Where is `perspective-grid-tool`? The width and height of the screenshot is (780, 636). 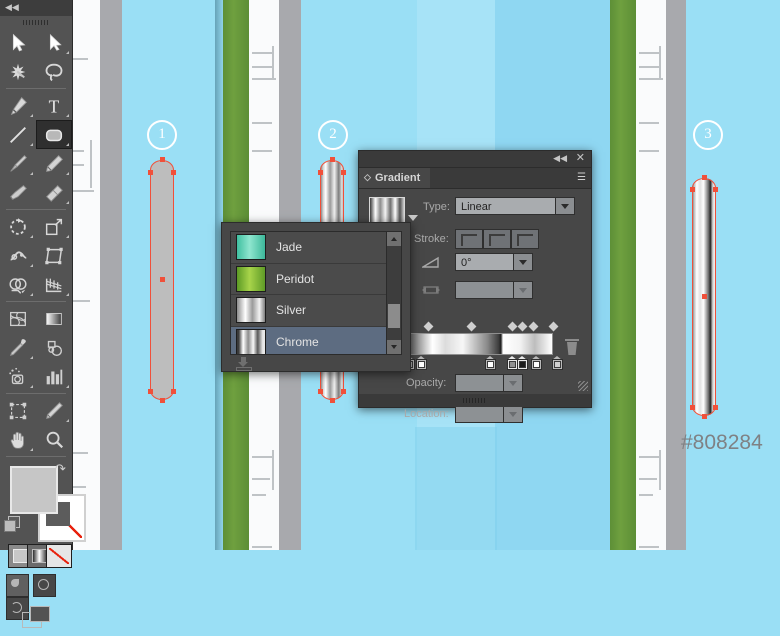
perspective-grid-tool is located at coordinates (54, 284).